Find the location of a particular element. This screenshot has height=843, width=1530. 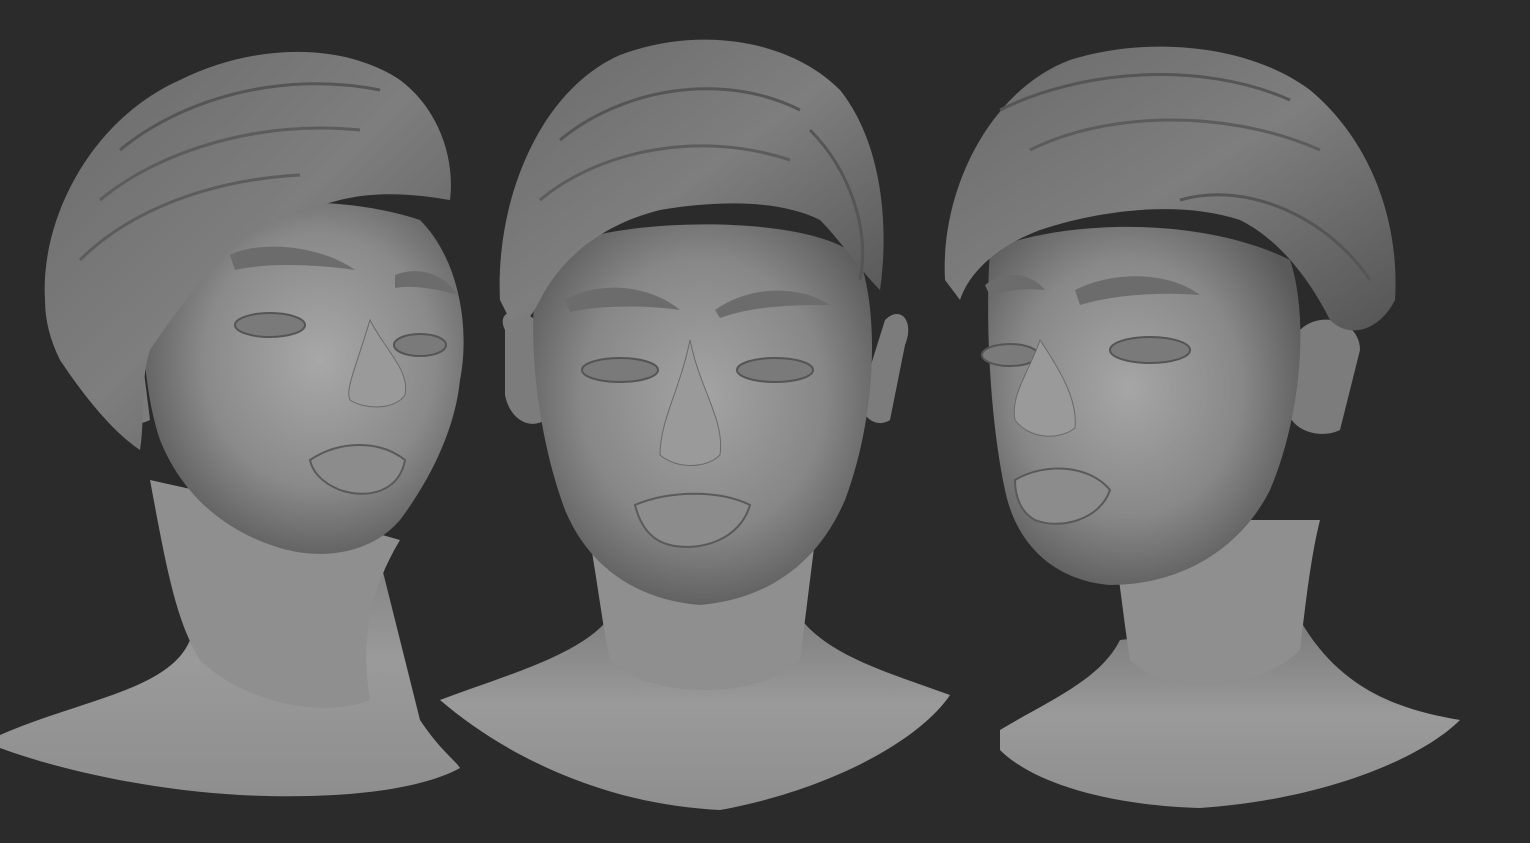

front-eye-left is located at coordinates (620, 370).